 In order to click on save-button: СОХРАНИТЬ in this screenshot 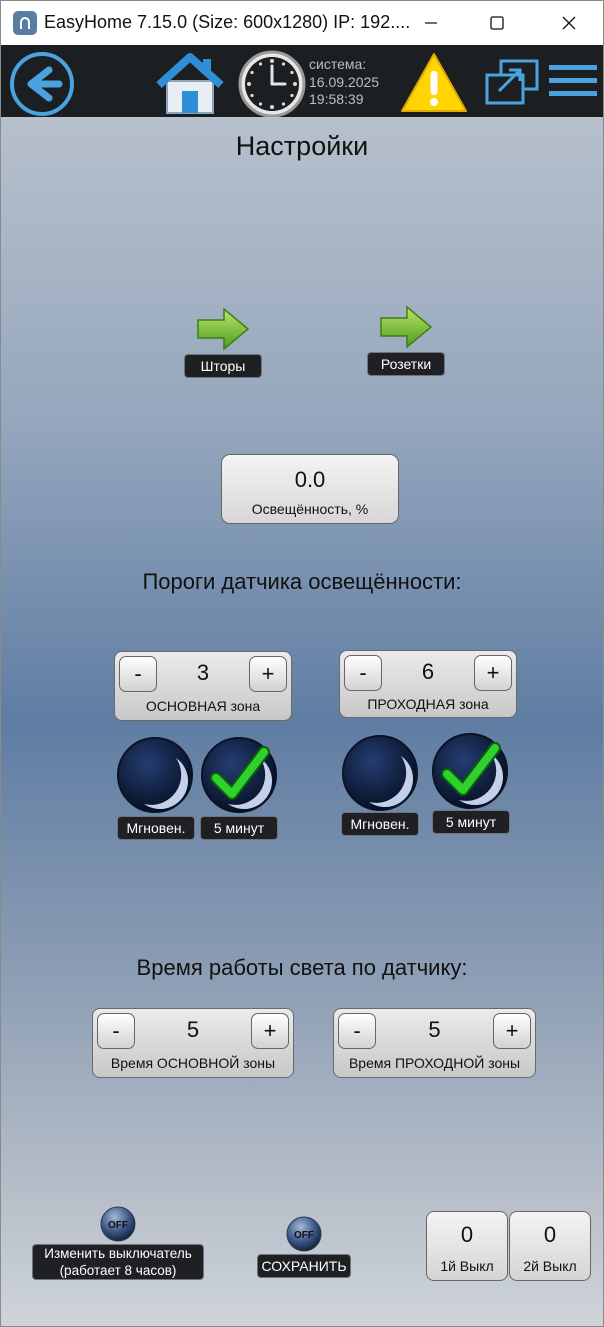, I will do `click(304, 1266)`.